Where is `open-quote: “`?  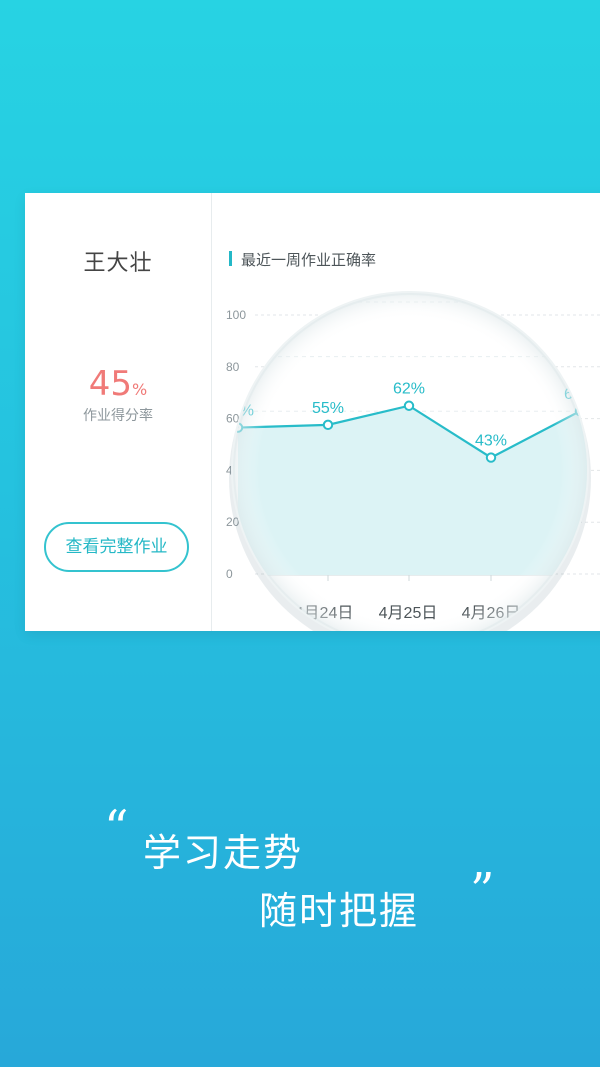 open-quote: “ is located at coordinates (116, 828).